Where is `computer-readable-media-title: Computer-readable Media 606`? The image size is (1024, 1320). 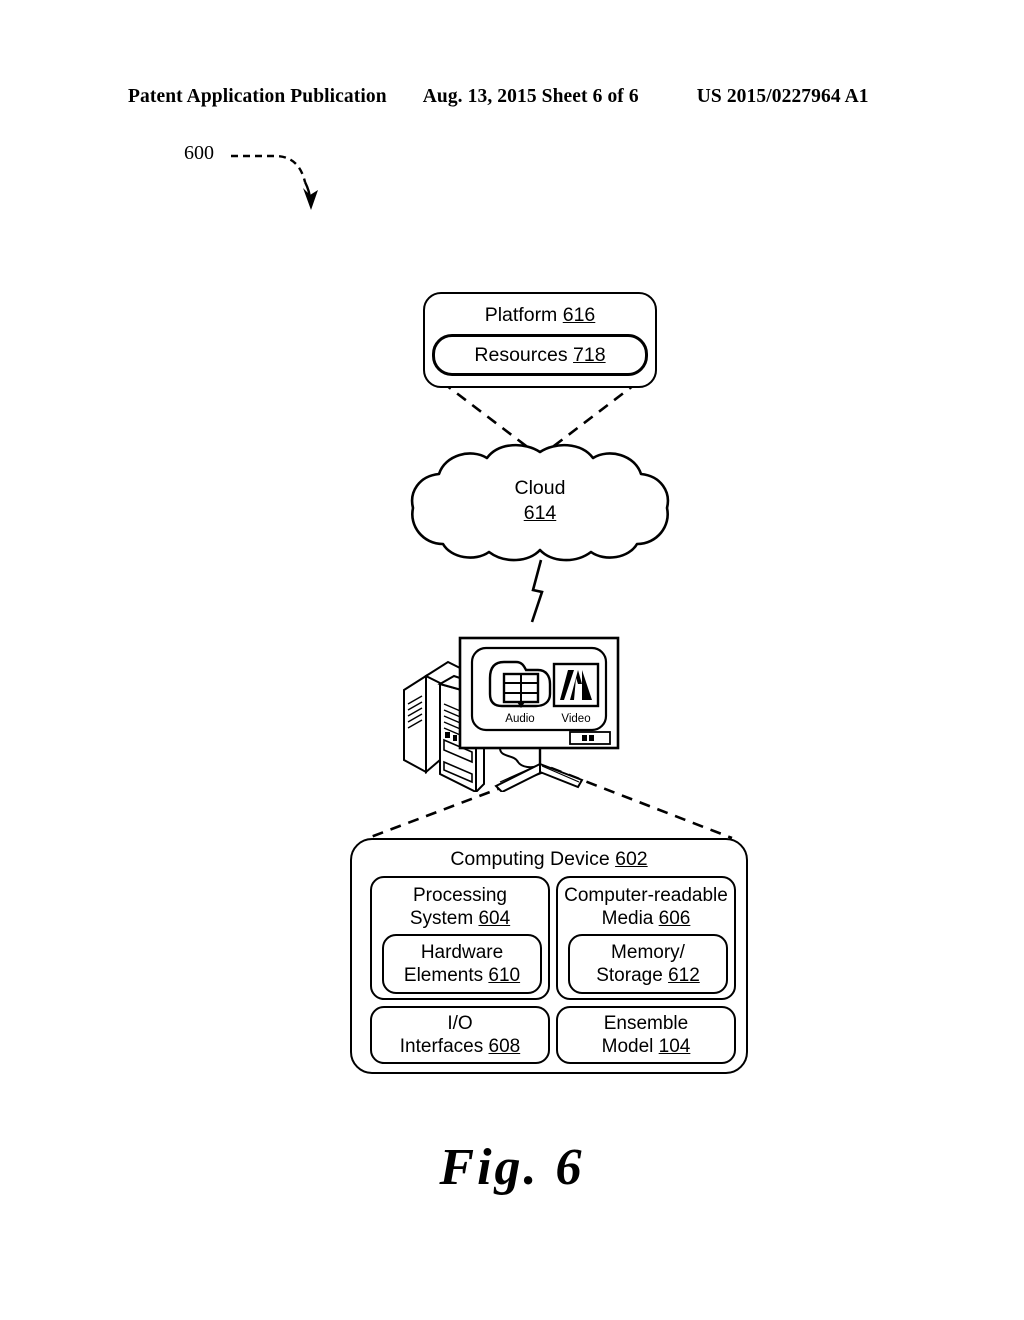
computer-readable-media-title: Computer-readable Media 606 is located at coordinates (646, 904).